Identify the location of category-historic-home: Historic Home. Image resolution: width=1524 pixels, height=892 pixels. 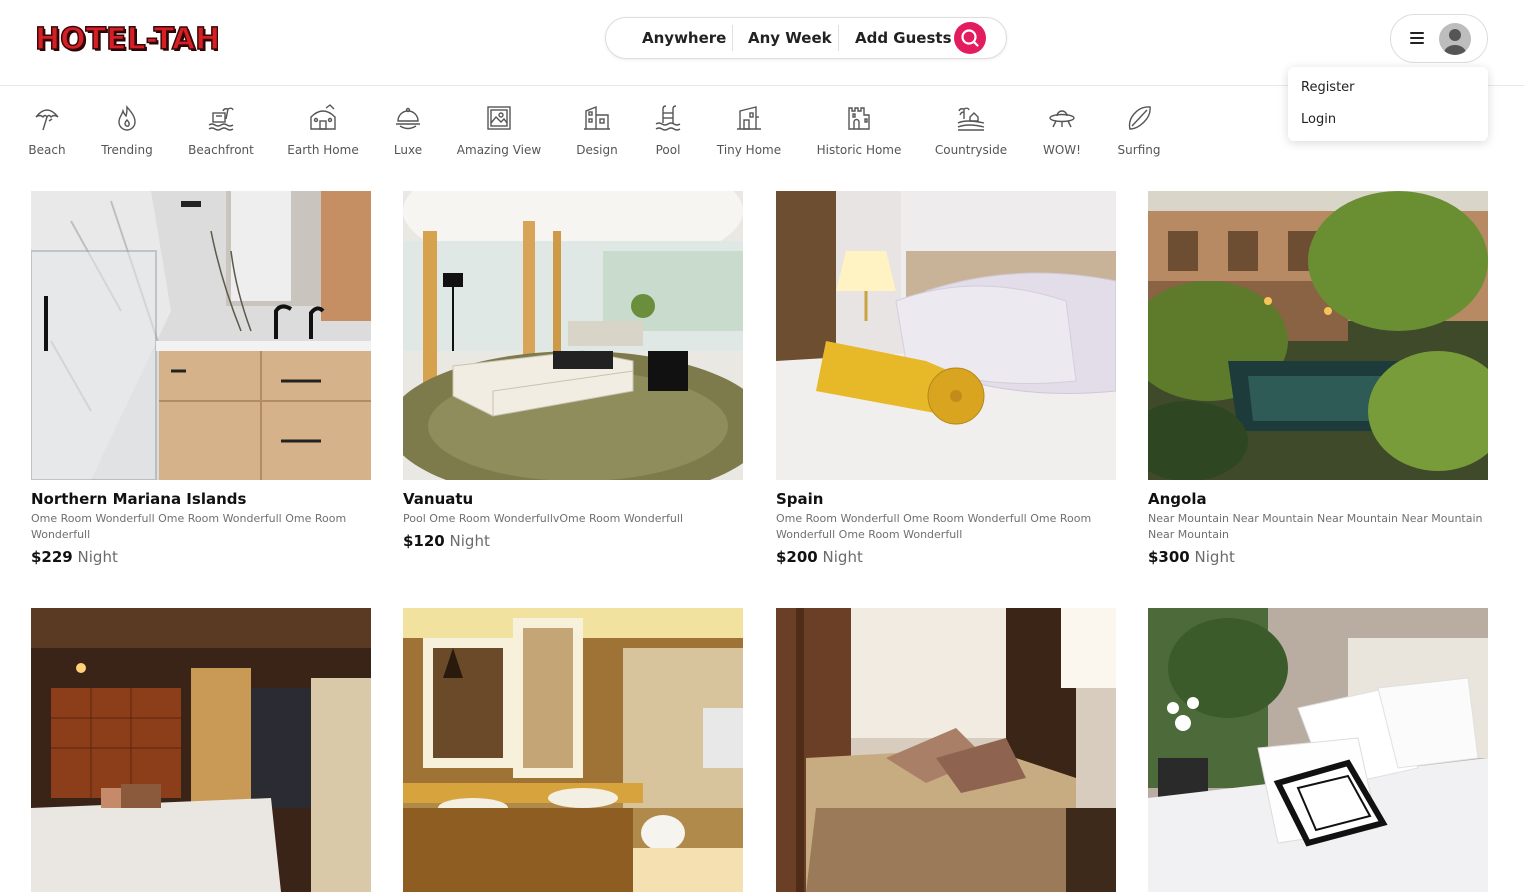
(859, 133).